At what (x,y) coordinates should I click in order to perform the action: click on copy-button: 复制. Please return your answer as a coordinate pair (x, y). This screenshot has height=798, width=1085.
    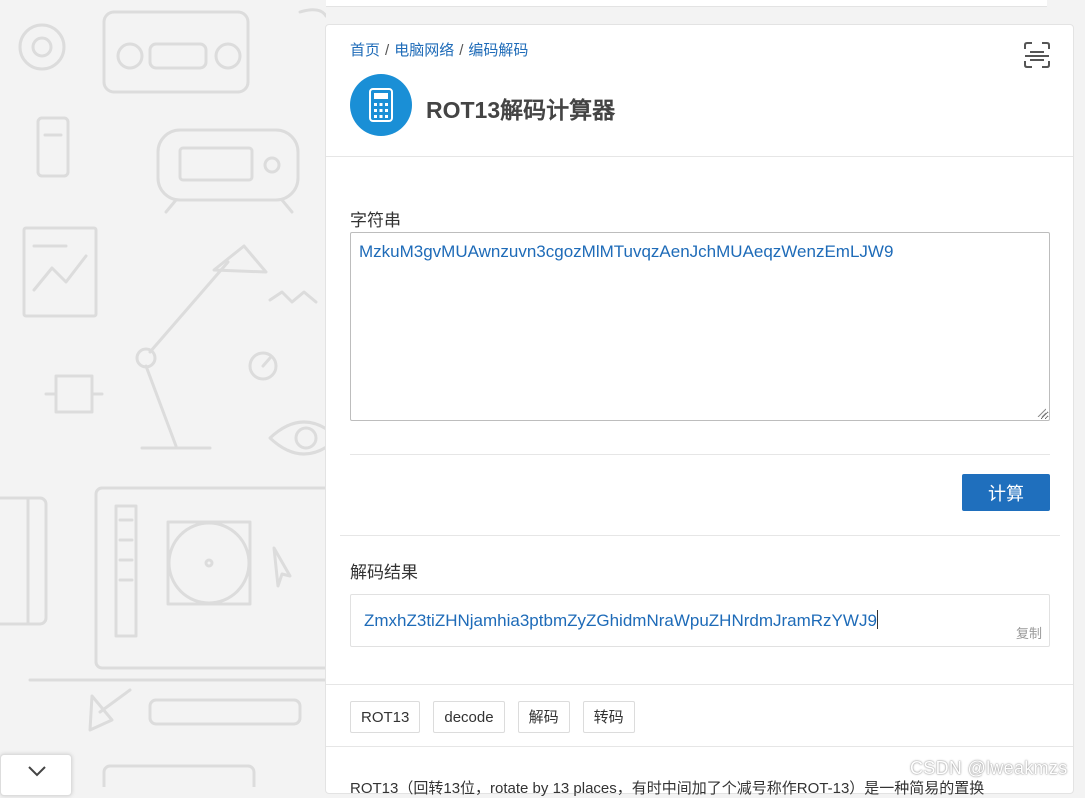
    Looking at the image, I should click on (1029, 632).